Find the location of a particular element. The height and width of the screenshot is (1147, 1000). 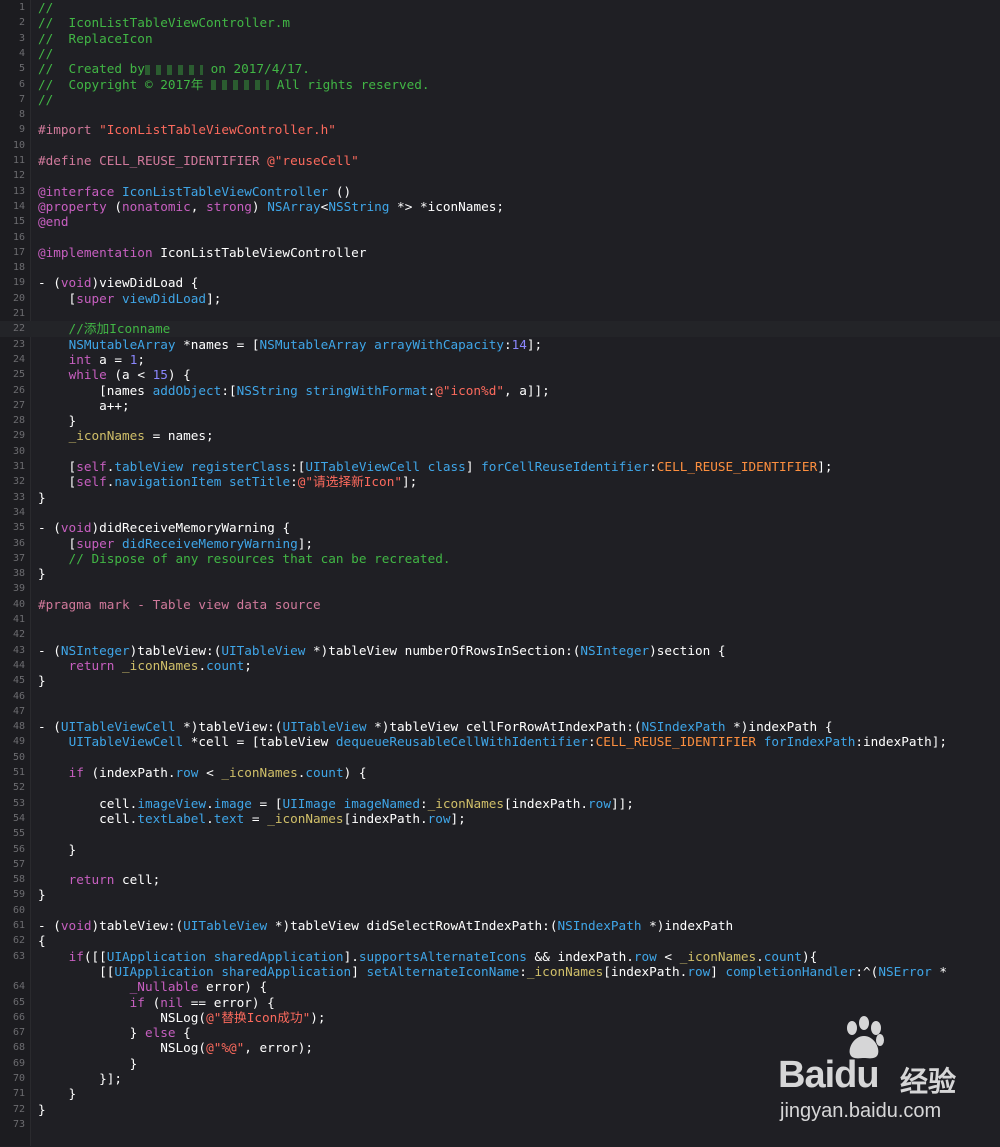

code-token: forIndexPath is located at coordinates (809, 742).